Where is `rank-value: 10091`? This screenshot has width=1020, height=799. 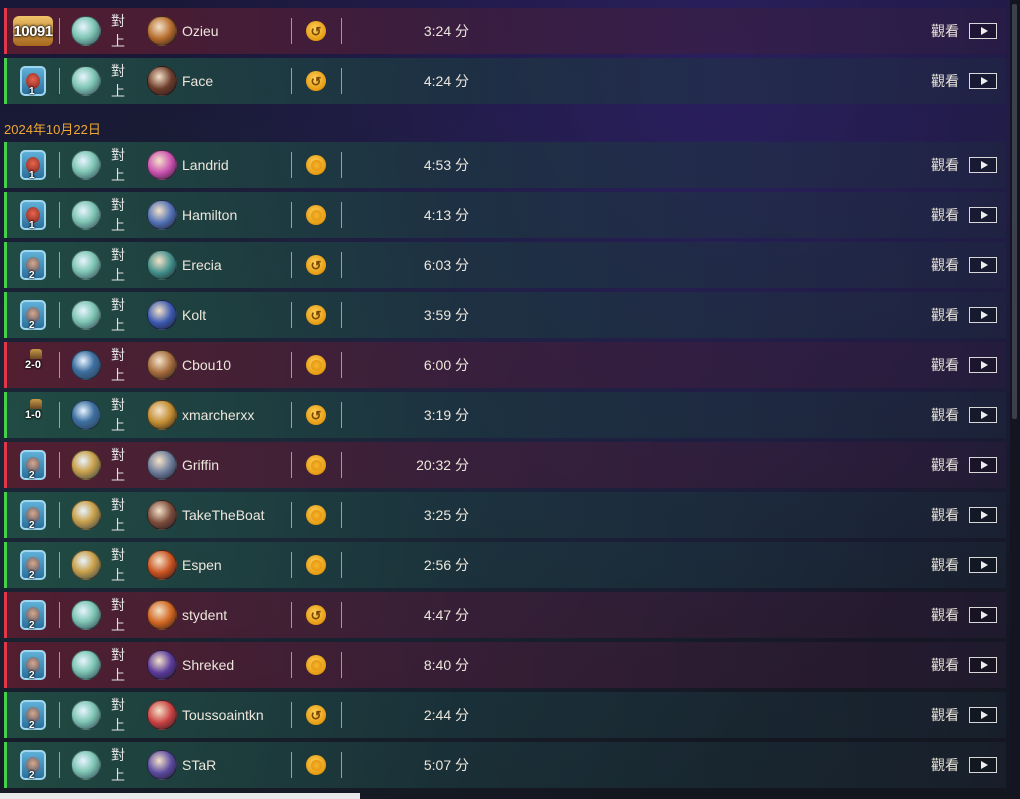 rank-value: 10091 is located at coordinates (33, 31).